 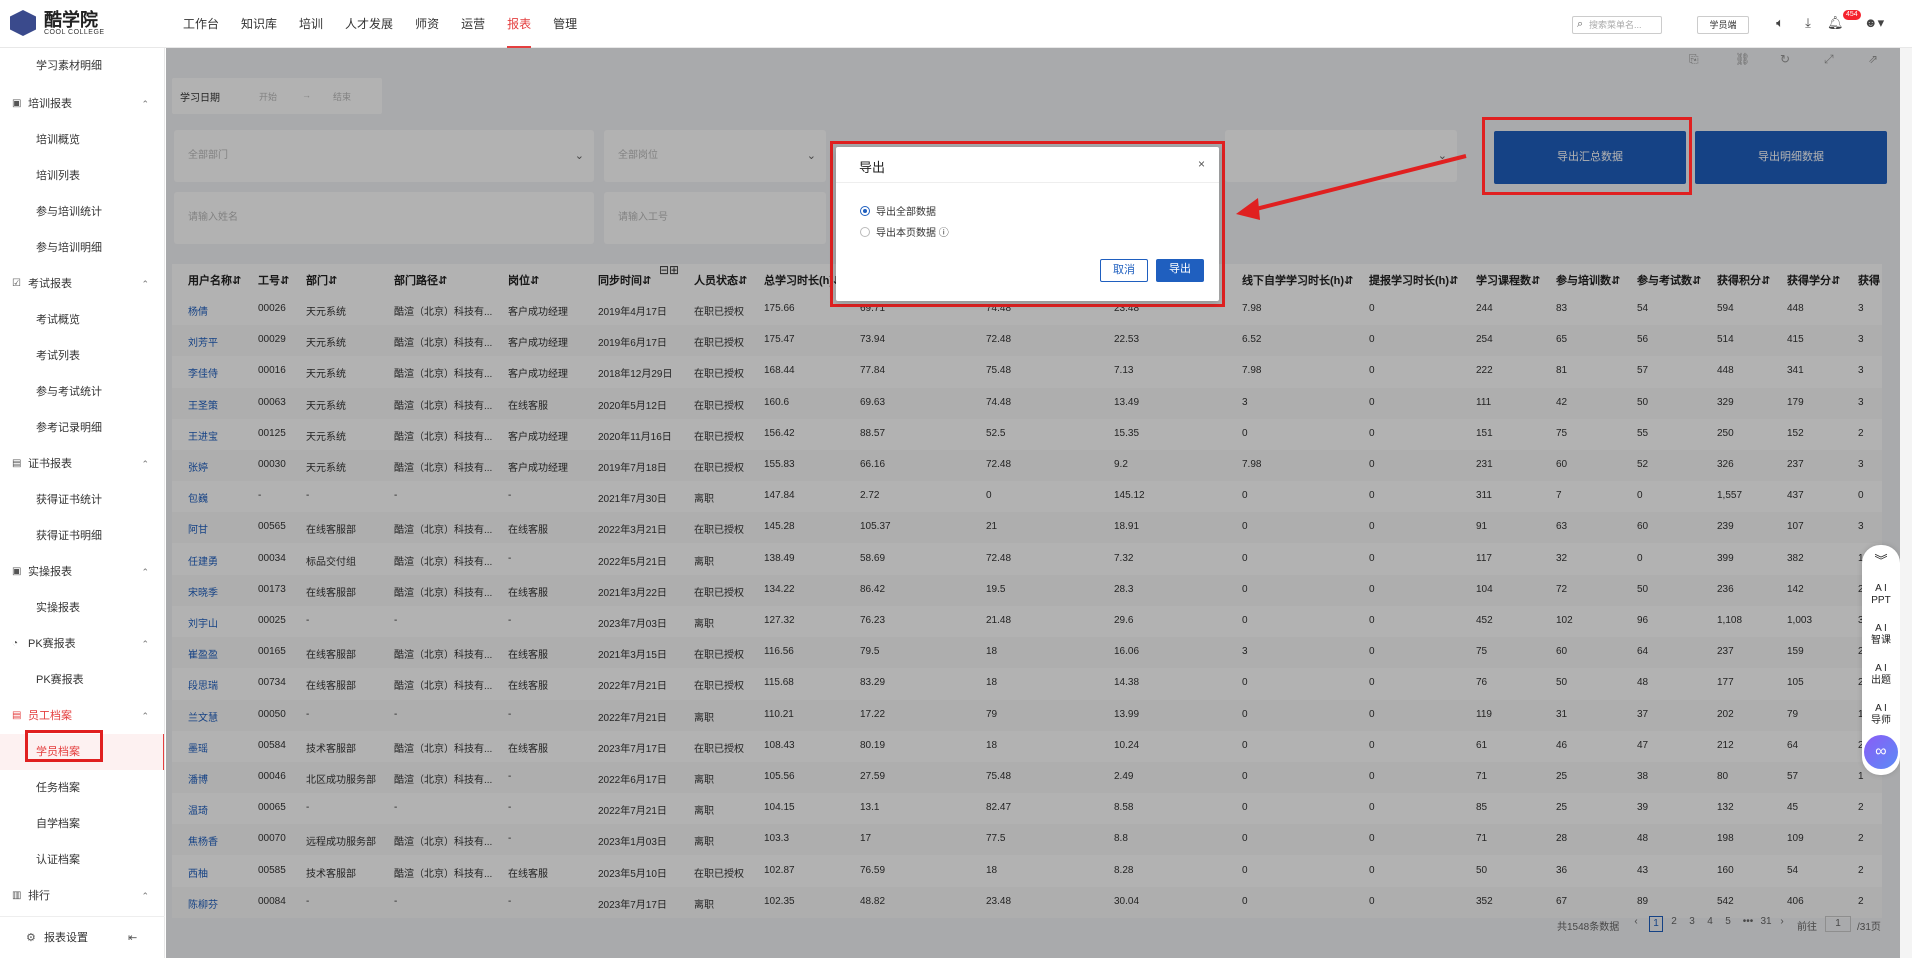 I want to click on sidebar-item-15: 实操报表, so click(x=82, y=608).